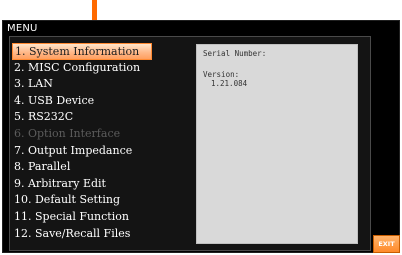 This screenshot has width=402, height=255. Describe the element at coordinates (386, 244) in the screenshot. I see `exit-button: EXIT` at that location.